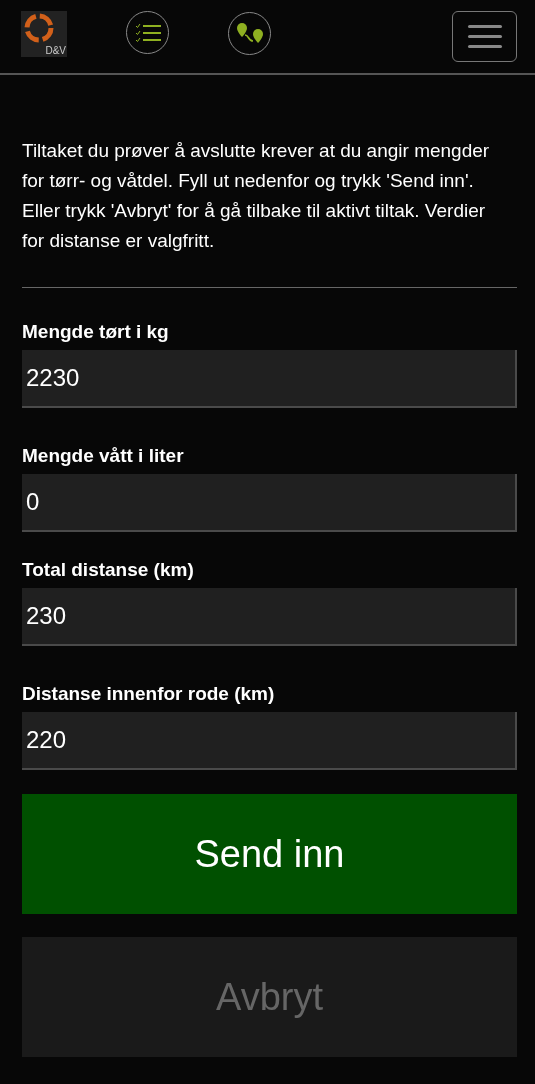 This screenshot has height=1084, width=535. I want to click on logo-text: D&V, so click(56, 51).